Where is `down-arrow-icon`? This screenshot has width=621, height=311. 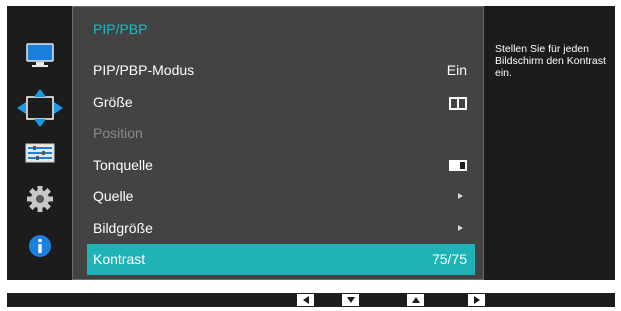 down-arrow-icon is located at coordinates (350, 300).